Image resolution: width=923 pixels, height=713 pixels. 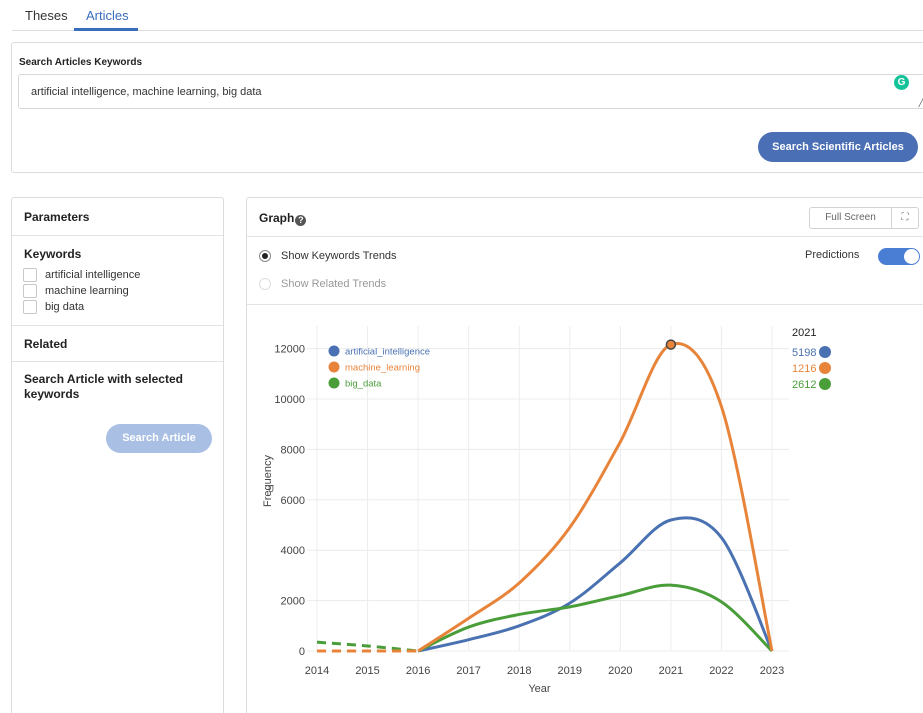 What do you see at coordinates (832, 255) in the screenshot?
I see `predictions-label: Predictions` at bounding box center [832, 255].